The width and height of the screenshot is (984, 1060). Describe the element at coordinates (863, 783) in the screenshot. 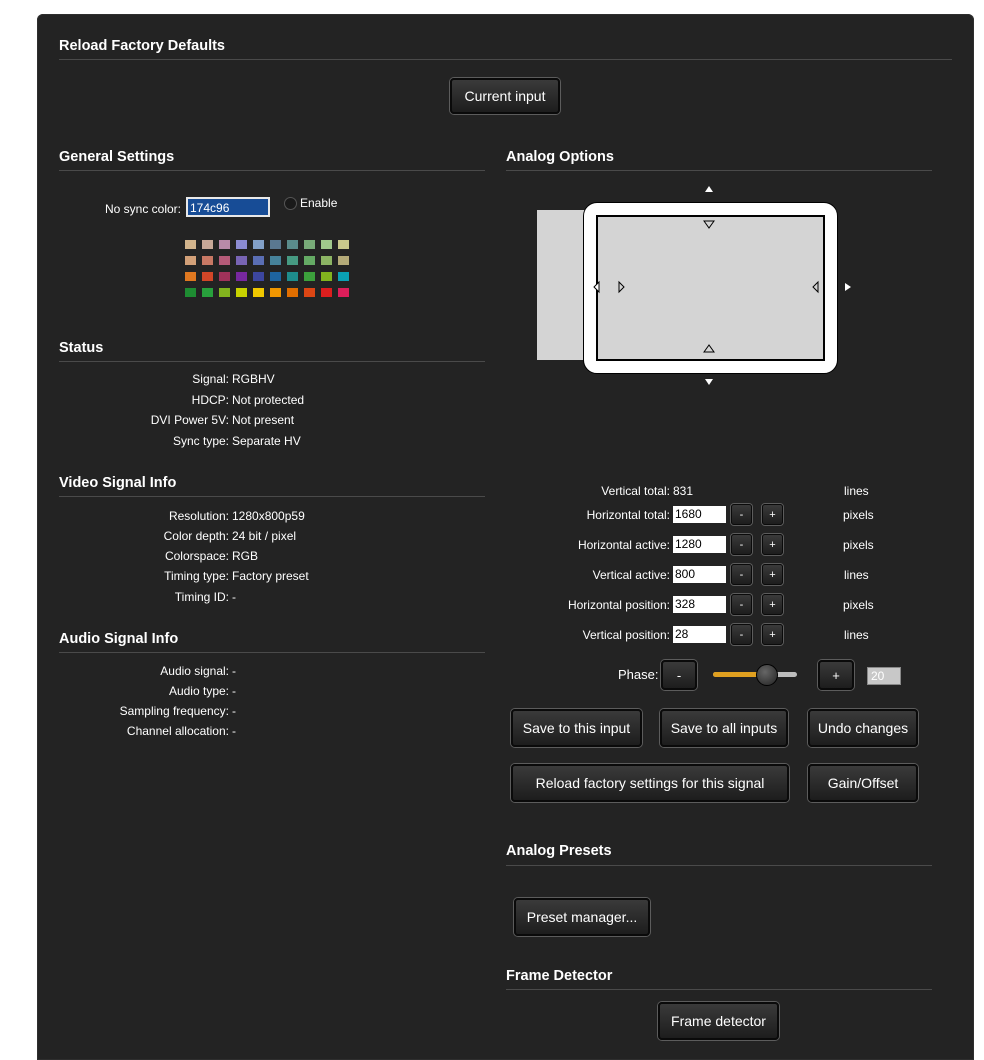

I see `gain-offset-button: Gain/Offset` at that location.